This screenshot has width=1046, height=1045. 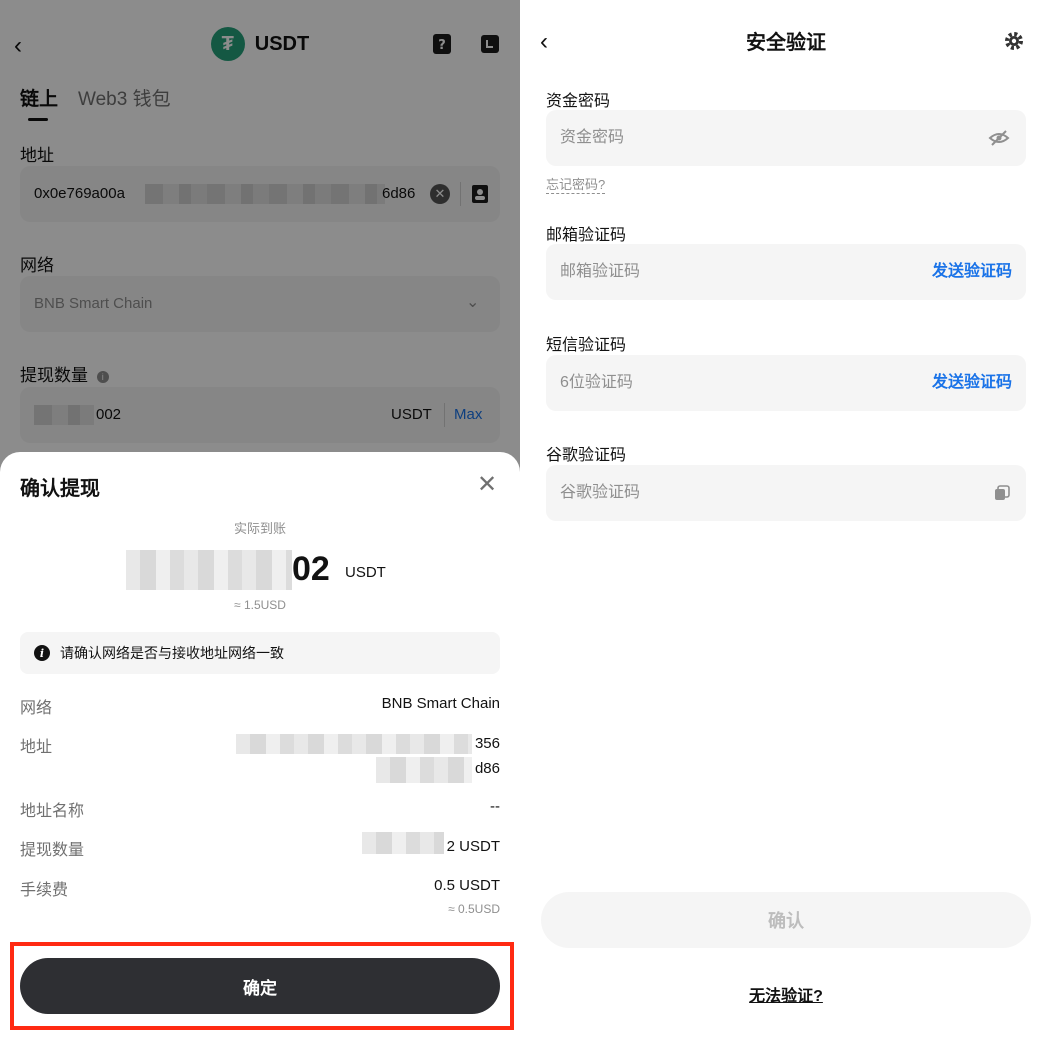 What do you see at coordinates (786, 383) in the screenshot?
I see `sms-code-input: 6位验证码 发送验证码` at bounding box center [786, 383].